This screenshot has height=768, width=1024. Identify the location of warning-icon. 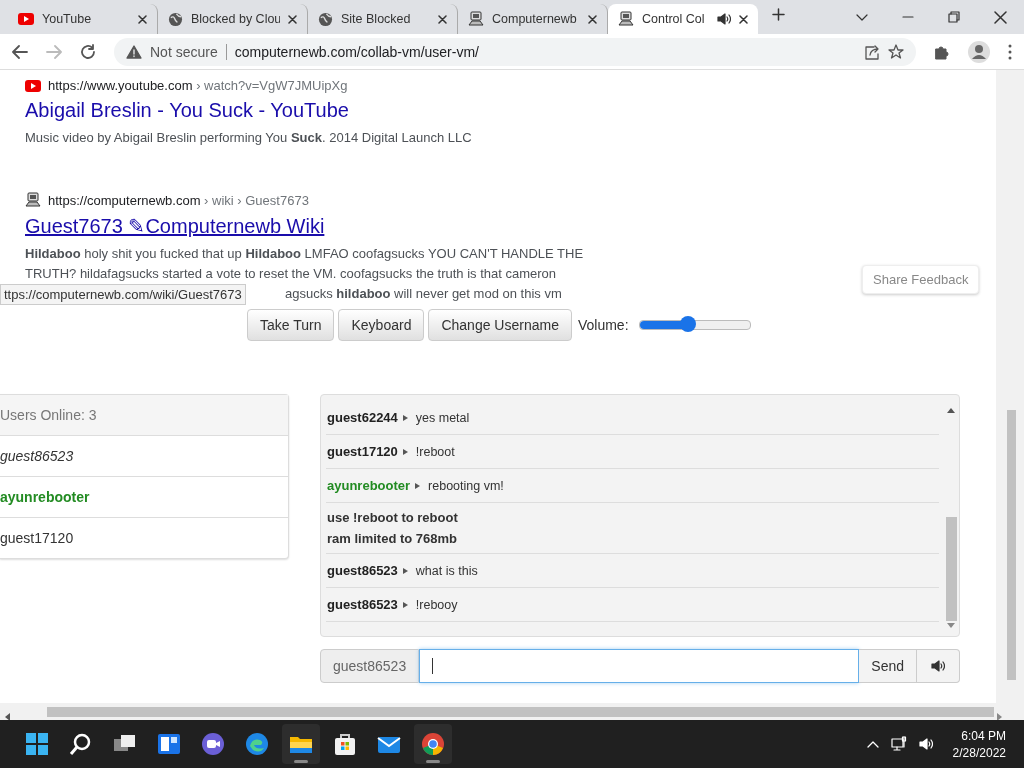
(134, 51).